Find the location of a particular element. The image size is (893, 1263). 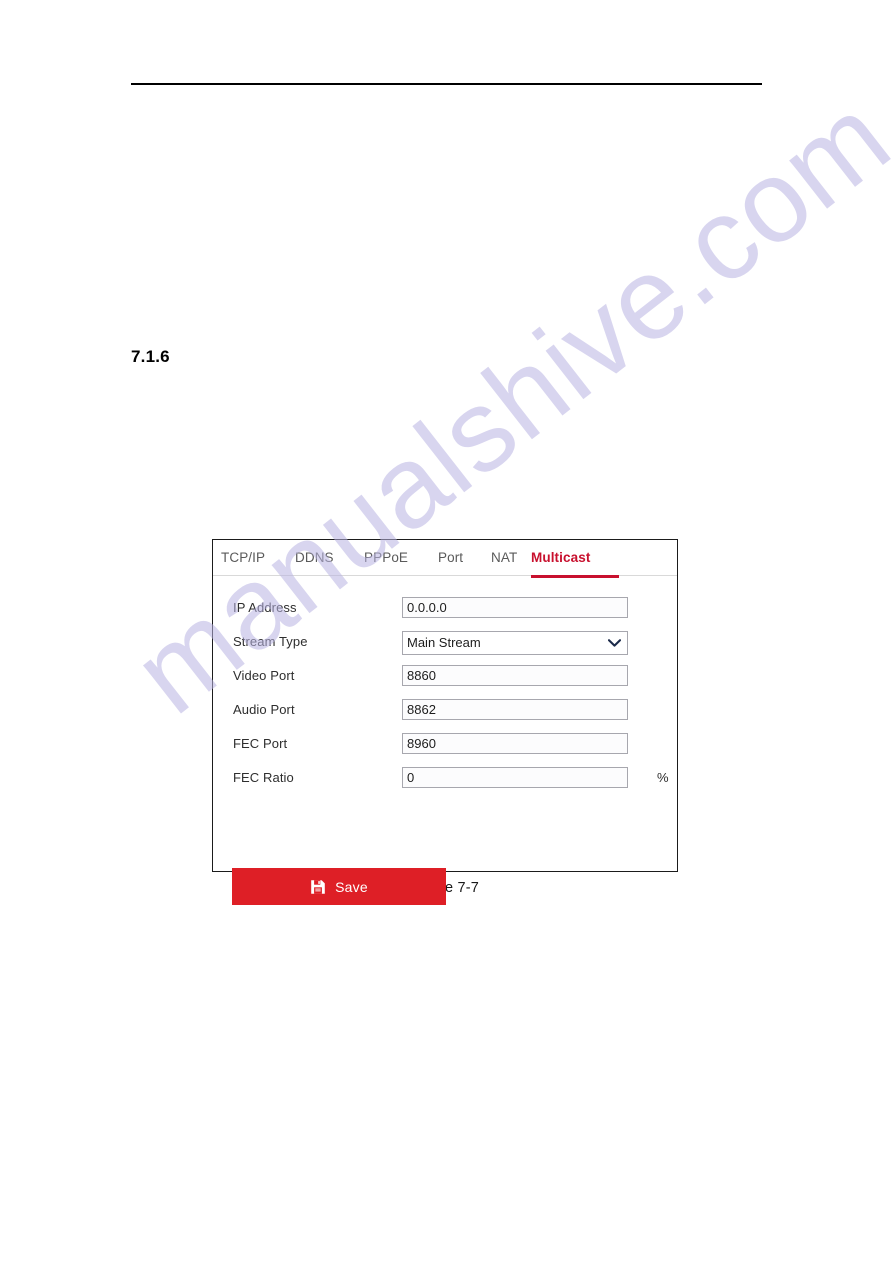

tab-nat: NAT is located at coordinates (504, 557).